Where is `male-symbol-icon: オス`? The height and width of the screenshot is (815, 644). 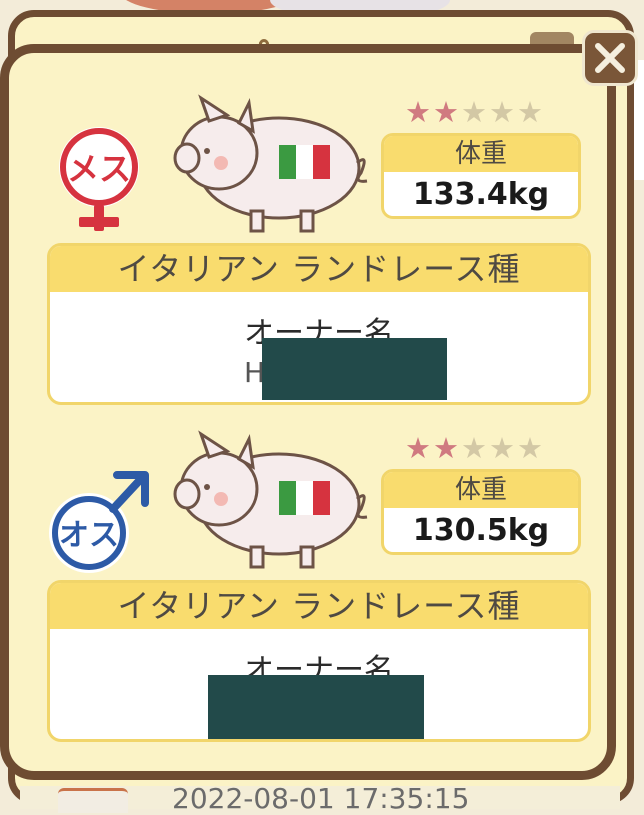 male-symbol-icon: オス is located at coordinates (99, 522).